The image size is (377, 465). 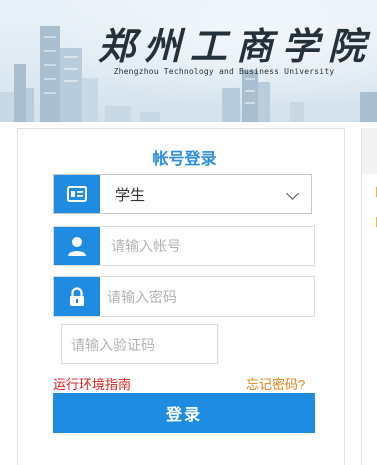 I want to click on account-field, so click(x=184, y=246).